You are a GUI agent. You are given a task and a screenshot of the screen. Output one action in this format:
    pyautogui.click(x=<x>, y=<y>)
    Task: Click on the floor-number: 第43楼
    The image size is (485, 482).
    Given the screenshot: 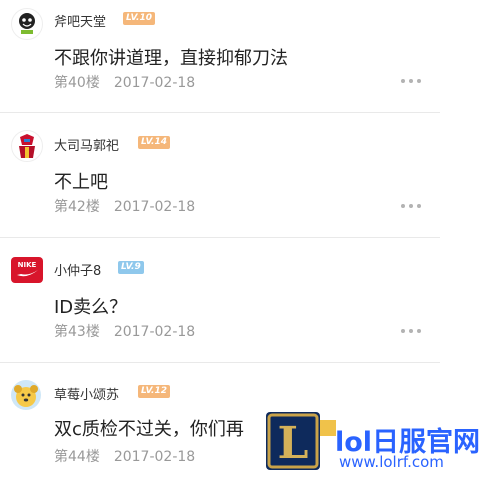 What is the action you would take?
    pyautogui.click(x=77, y=332)
    